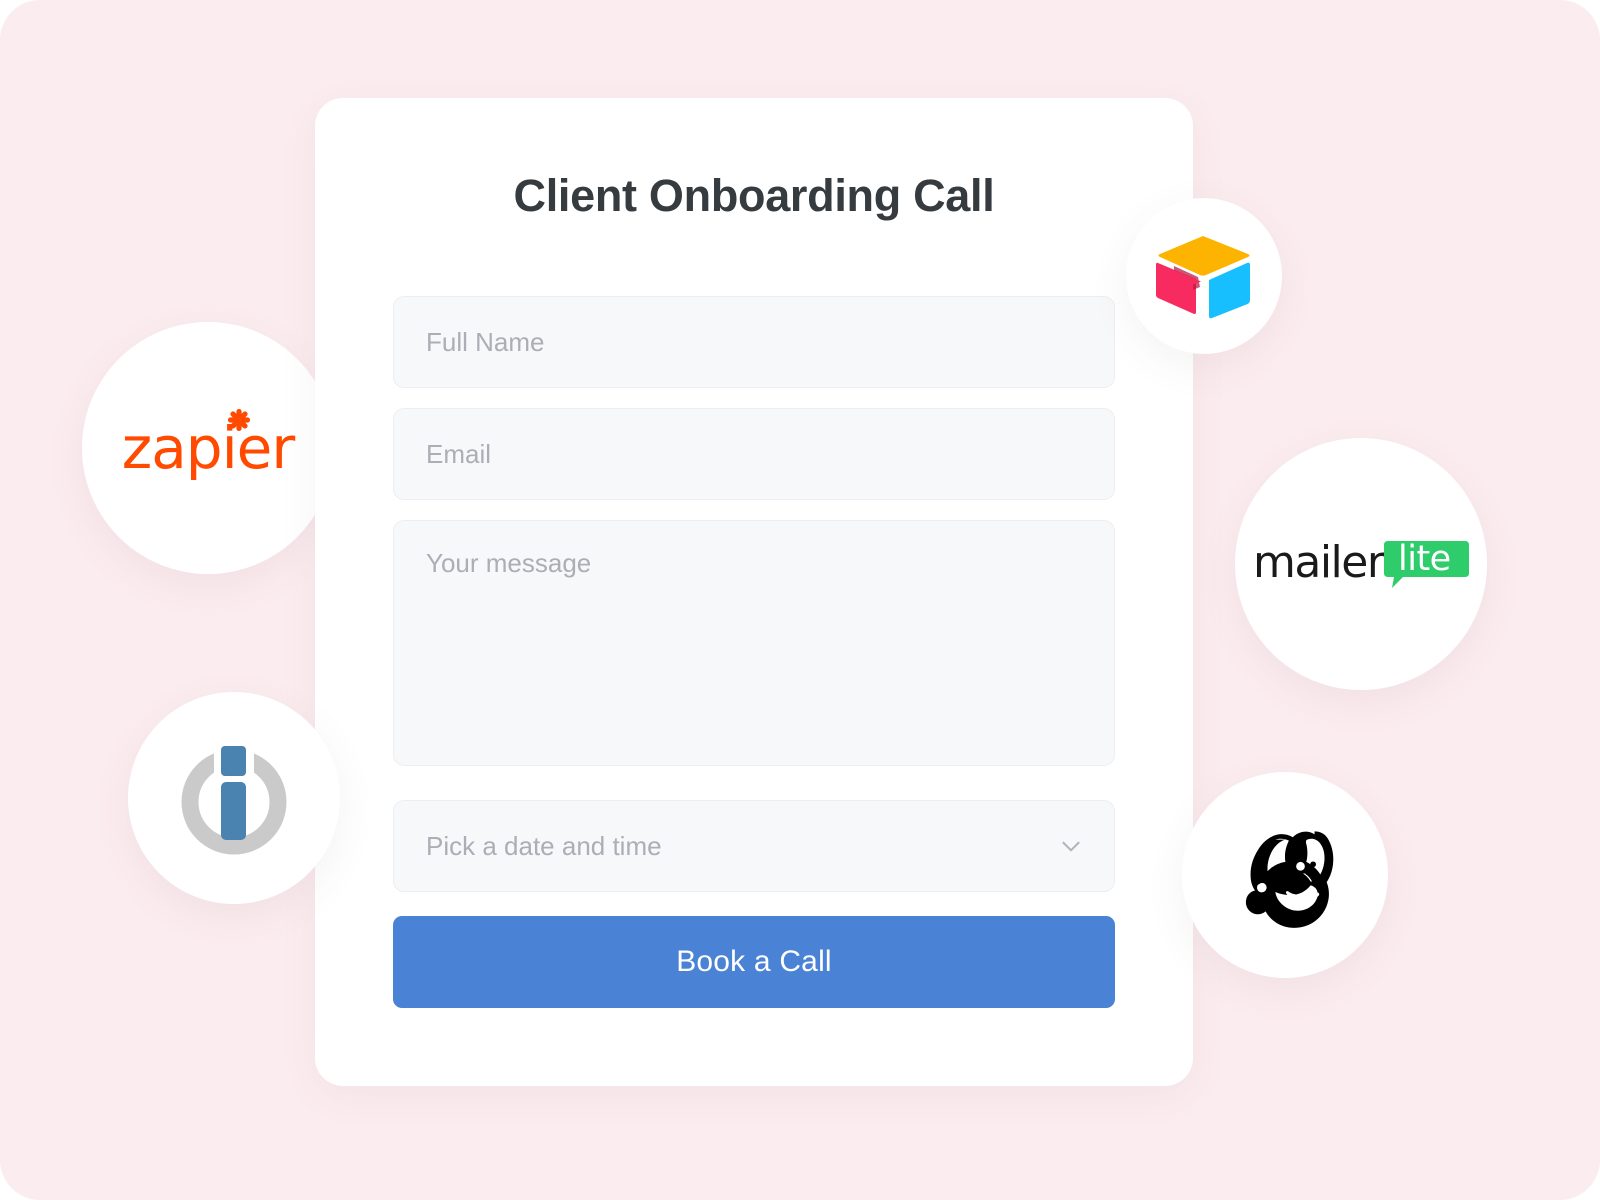 The width and height of the screenshot is (1600, 1200). I want to click on svg-text: zapier, so click(209, 448).